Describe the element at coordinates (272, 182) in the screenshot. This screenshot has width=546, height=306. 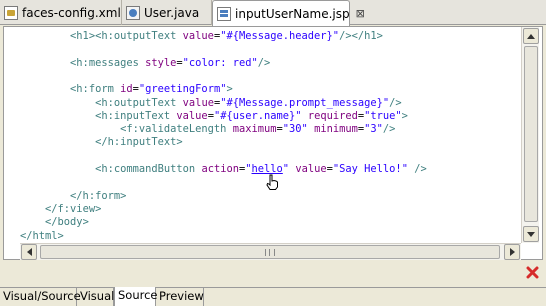
I see `hand-cursor-icon` at that location.